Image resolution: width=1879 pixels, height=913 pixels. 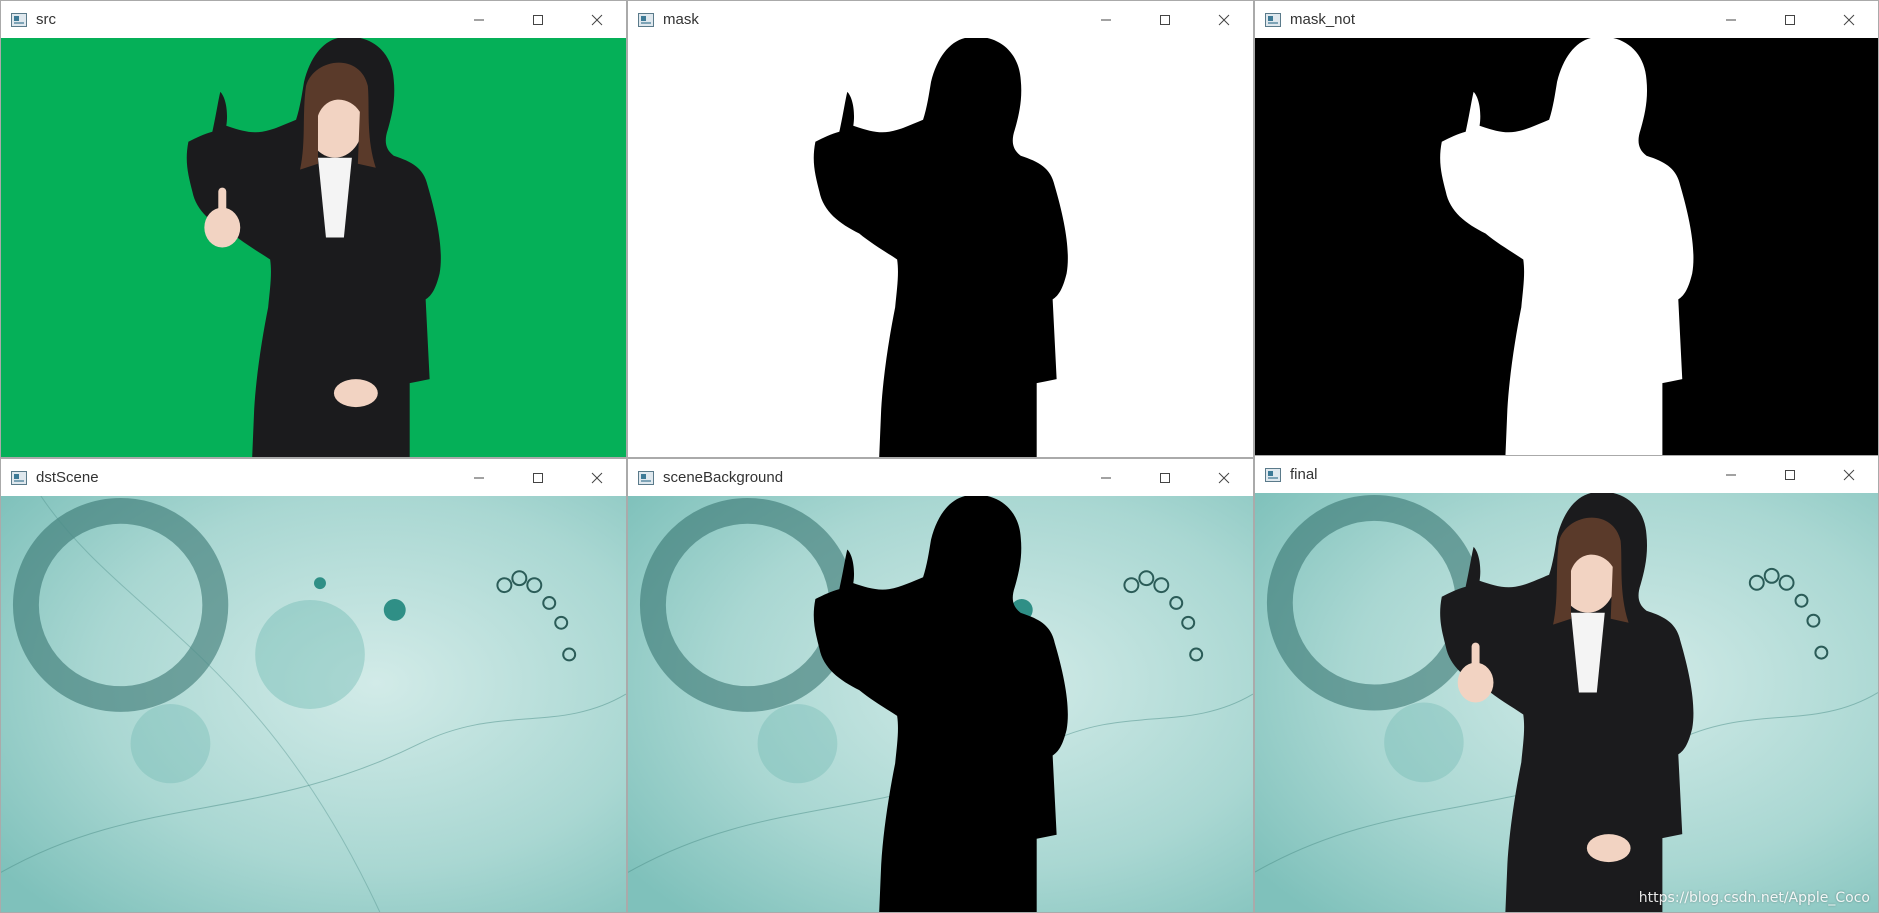 I want to click on titlebar: mask_not, so click(x=1566, y=19).